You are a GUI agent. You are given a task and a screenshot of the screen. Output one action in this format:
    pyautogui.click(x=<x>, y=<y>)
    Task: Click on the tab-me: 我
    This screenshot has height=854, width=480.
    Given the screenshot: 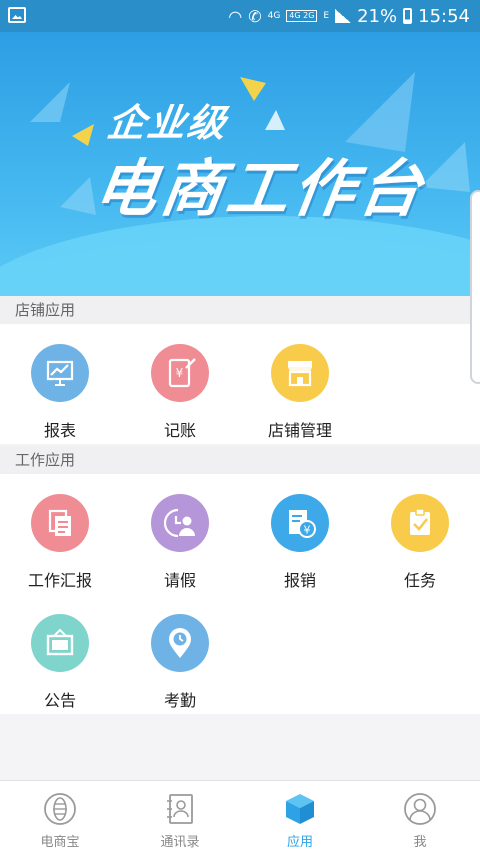 What is the action you would take?
    pyautogui.click(x=420, y=817)
    